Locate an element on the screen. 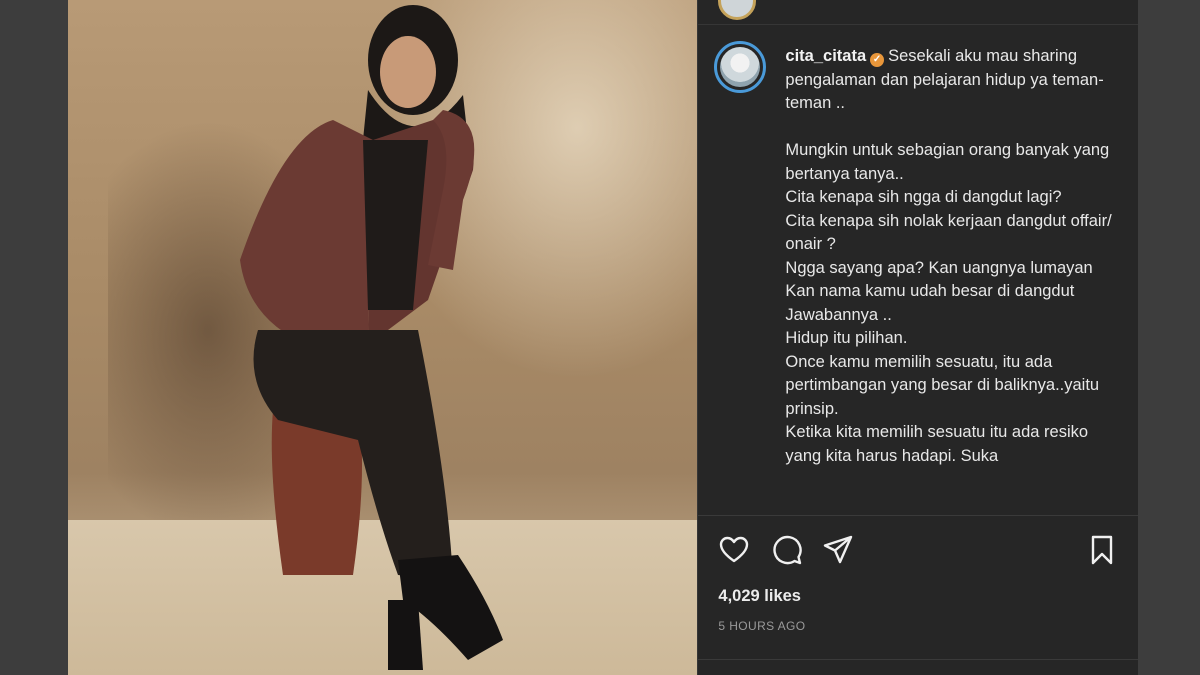 The height and width of the screenshot is (675, 1200). previous-comment-strip is located at coordinates (918, 12).